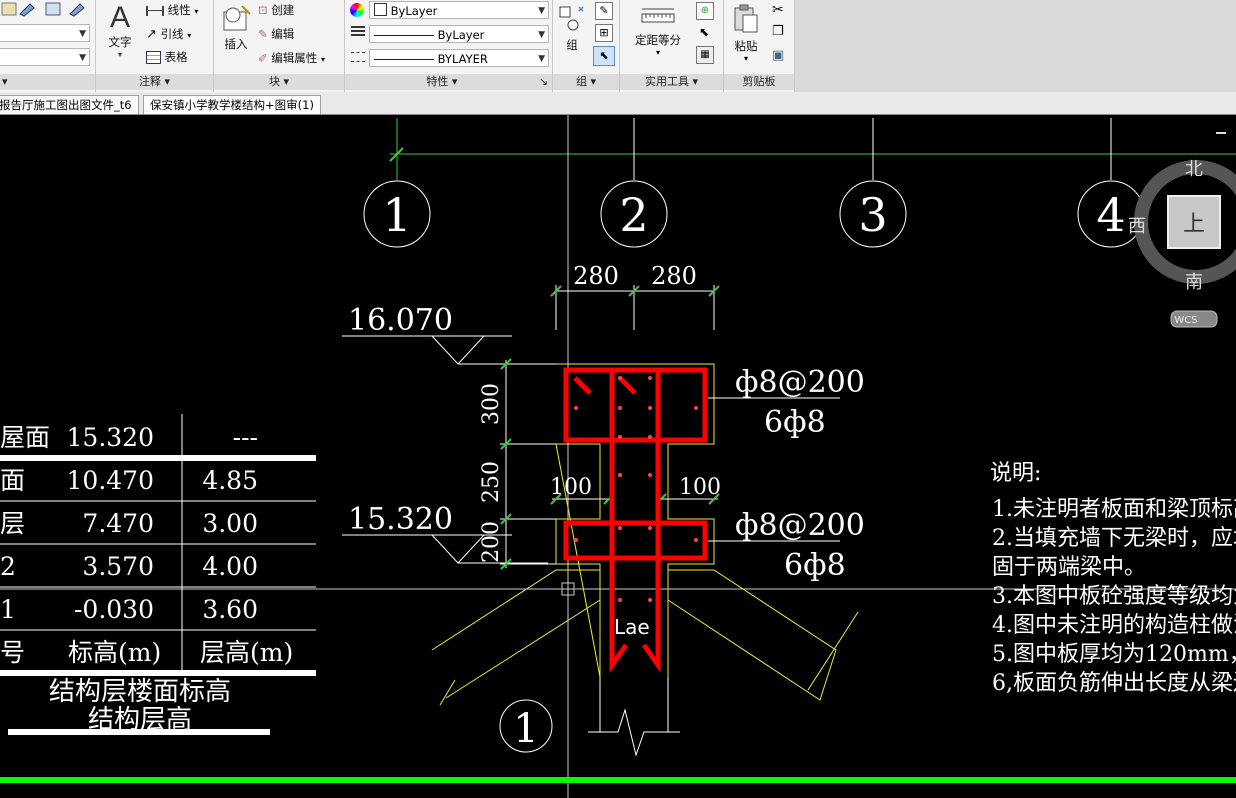 This screenshot has width=1236, height=798. What do you see at coordinates (700, 487) in the screenshot?
I see `dim-100-b: 100` at bounding box center [700, 487].